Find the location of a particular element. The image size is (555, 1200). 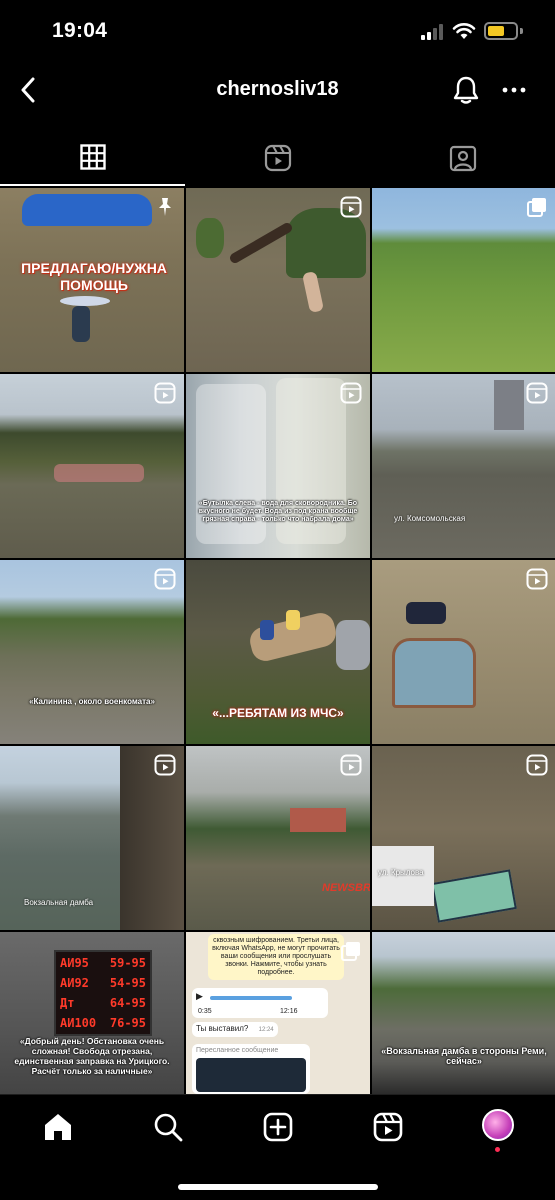

forwarded-message: Пересланное сообщение is located at coordinates (251, 1069).